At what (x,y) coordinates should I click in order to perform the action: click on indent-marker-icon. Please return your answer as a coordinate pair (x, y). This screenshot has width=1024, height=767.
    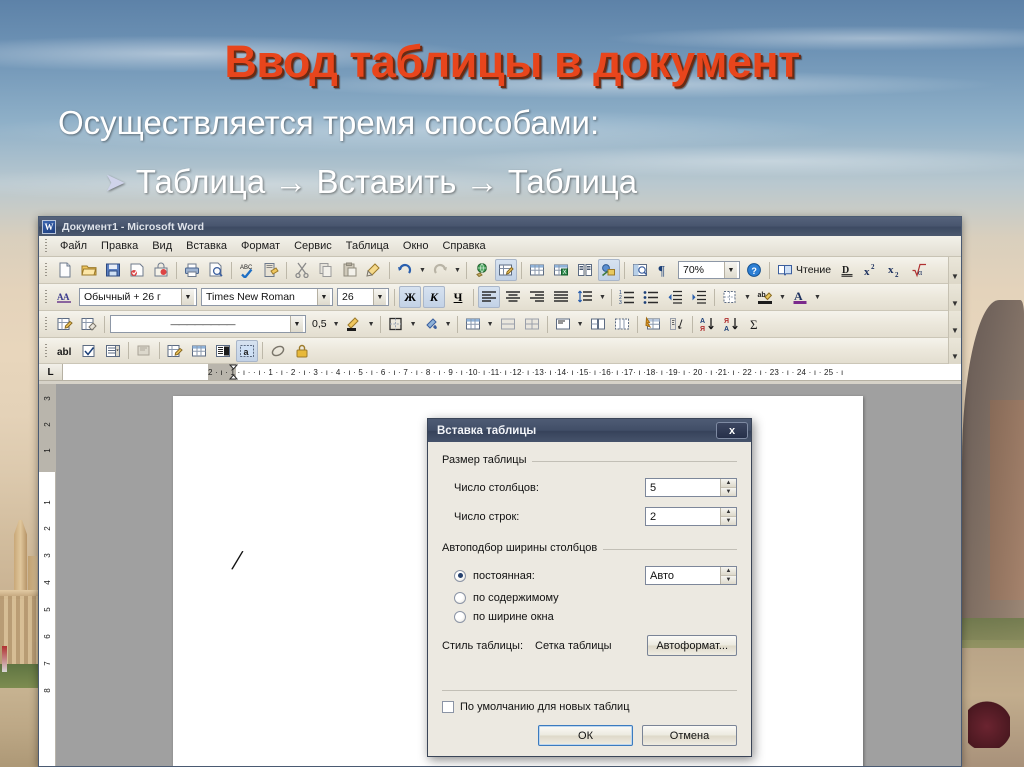
    Looking at the image, I should click on (233, 372).